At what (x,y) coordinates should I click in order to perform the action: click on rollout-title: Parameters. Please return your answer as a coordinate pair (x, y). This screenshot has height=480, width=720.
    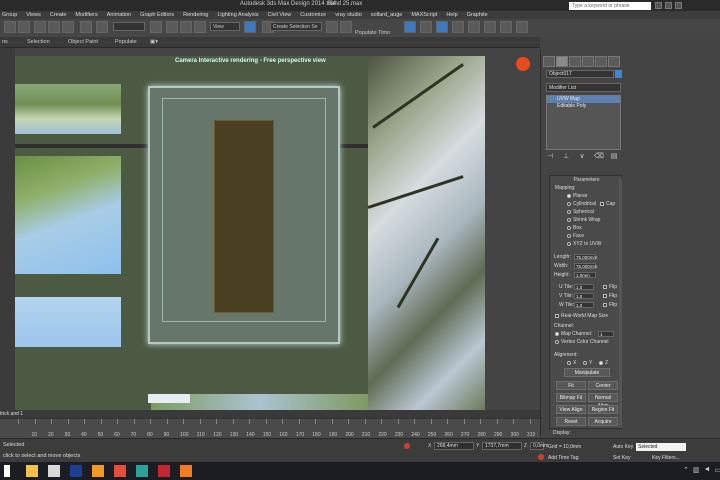
    Looking at the image, I should click on (586, 180).